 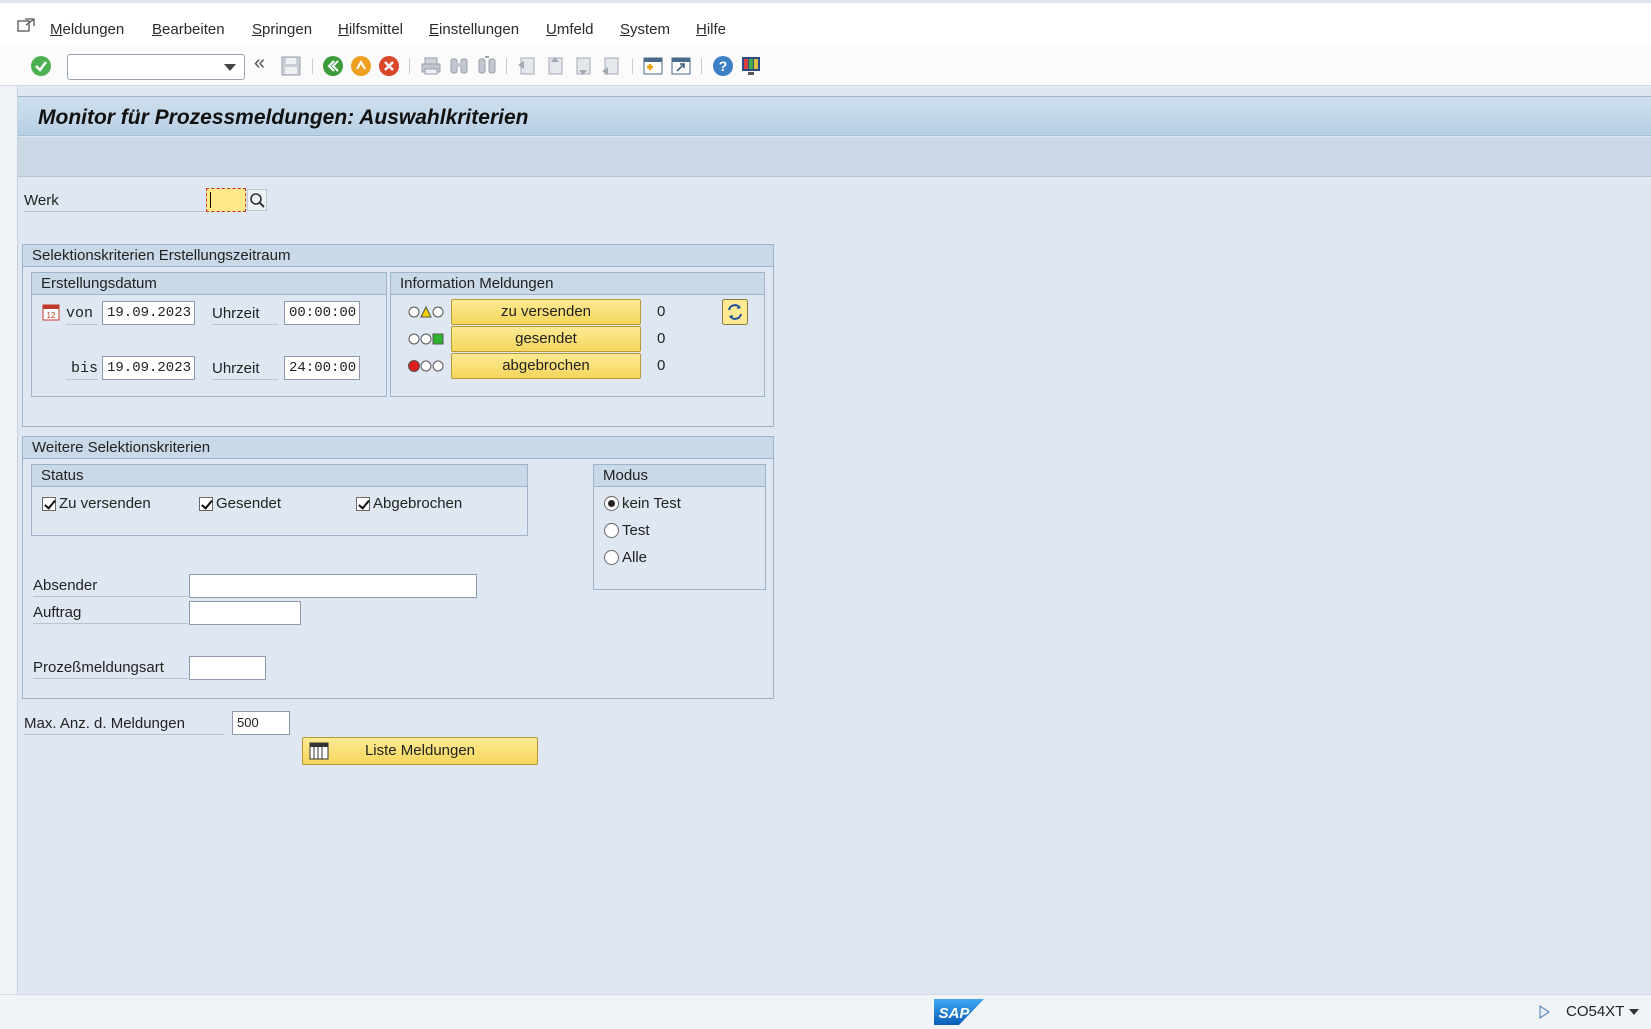 I want to click on save-icon, so click(x=291, y=66).